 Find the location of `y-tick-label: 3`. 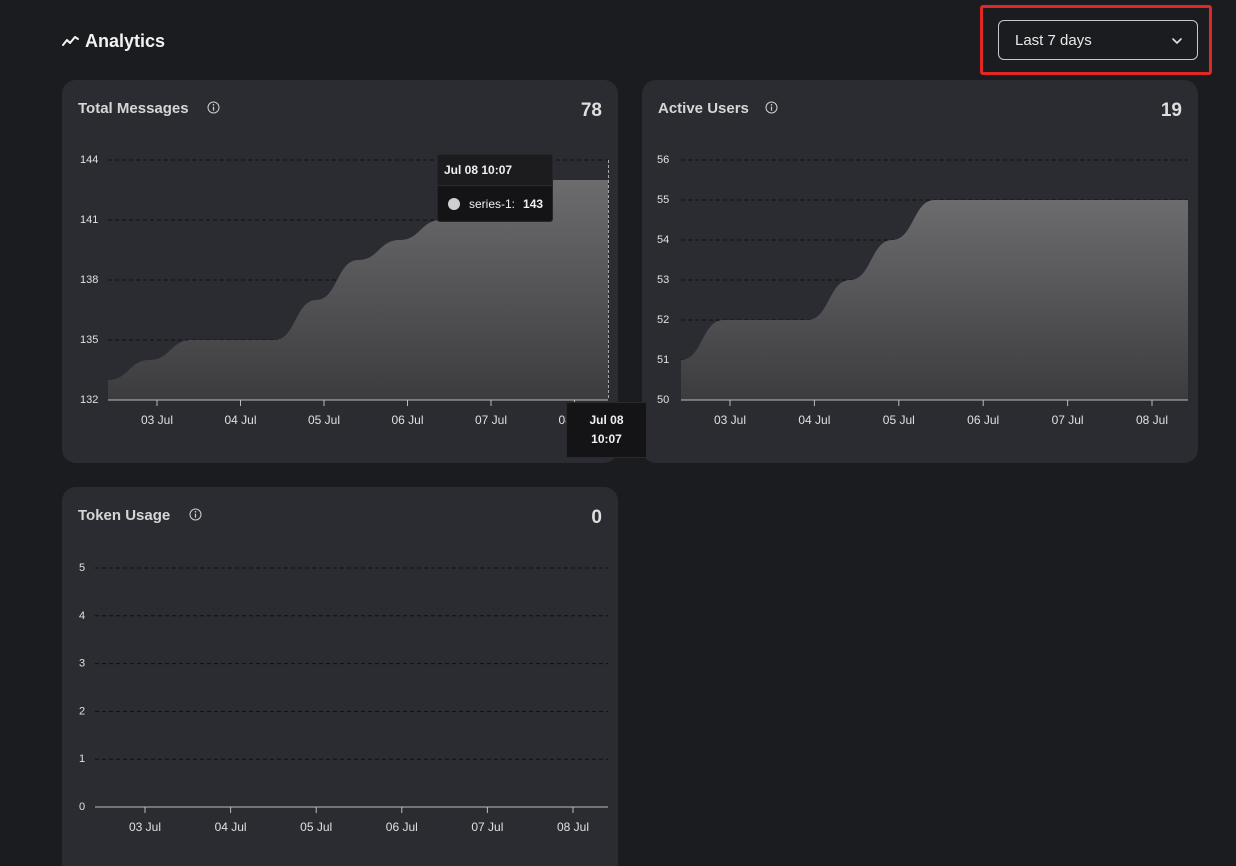

y-tick-label: 3 is located at coordinates (82, 664).